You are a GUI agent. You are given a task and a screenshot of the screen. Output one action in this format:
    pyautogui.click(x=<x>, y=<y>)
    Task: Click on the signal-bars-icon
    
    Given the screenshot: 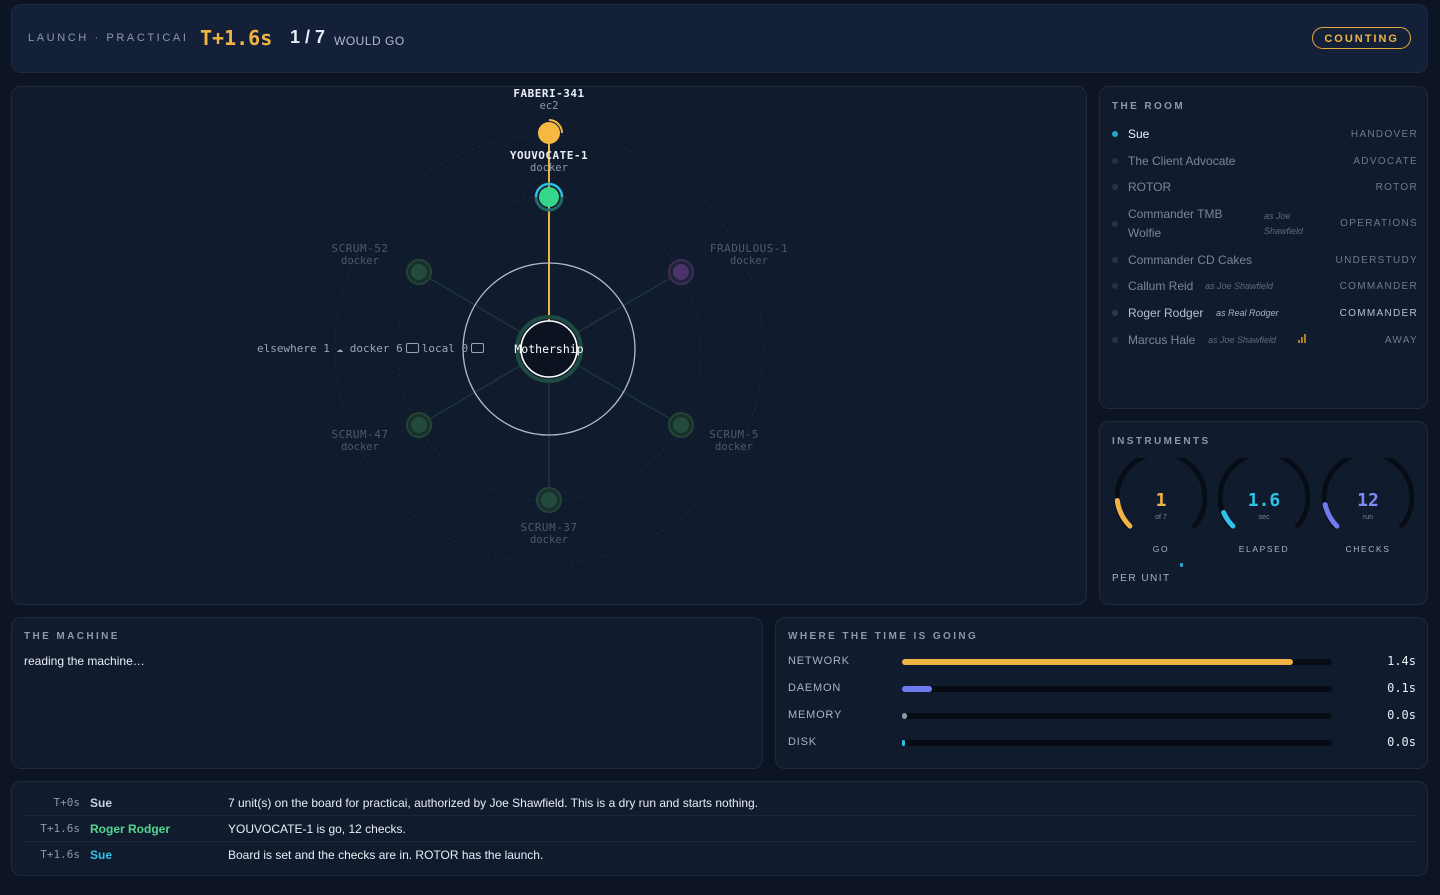 What is the action you would take?
    pyautogui.click(x=1302, y=336)
    